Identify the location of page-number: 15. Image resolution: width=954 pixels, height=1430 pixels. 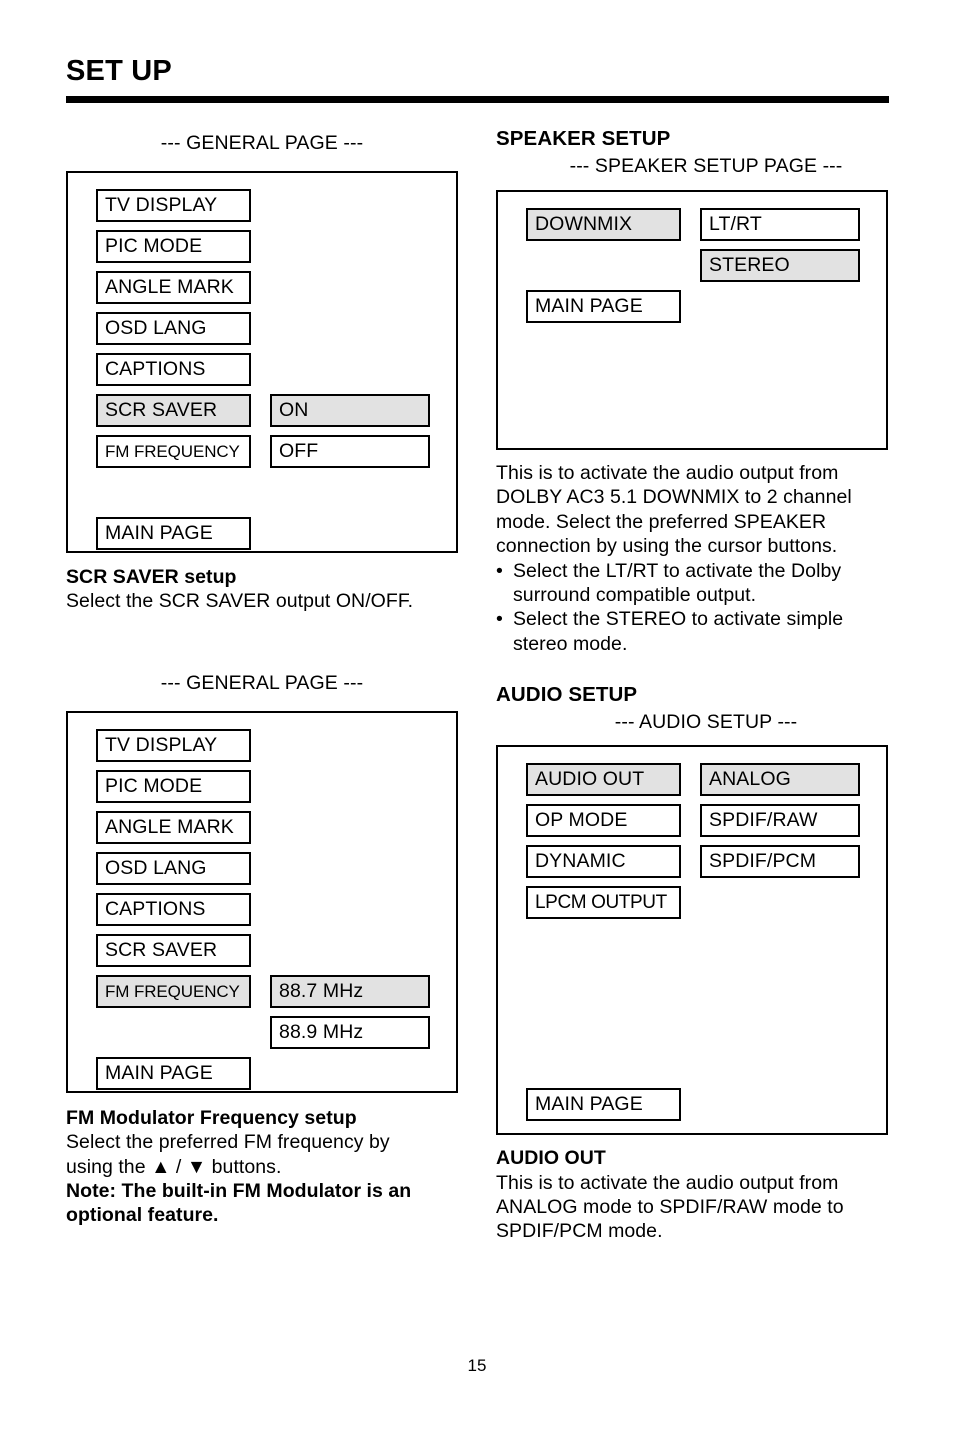
(477, 1365).